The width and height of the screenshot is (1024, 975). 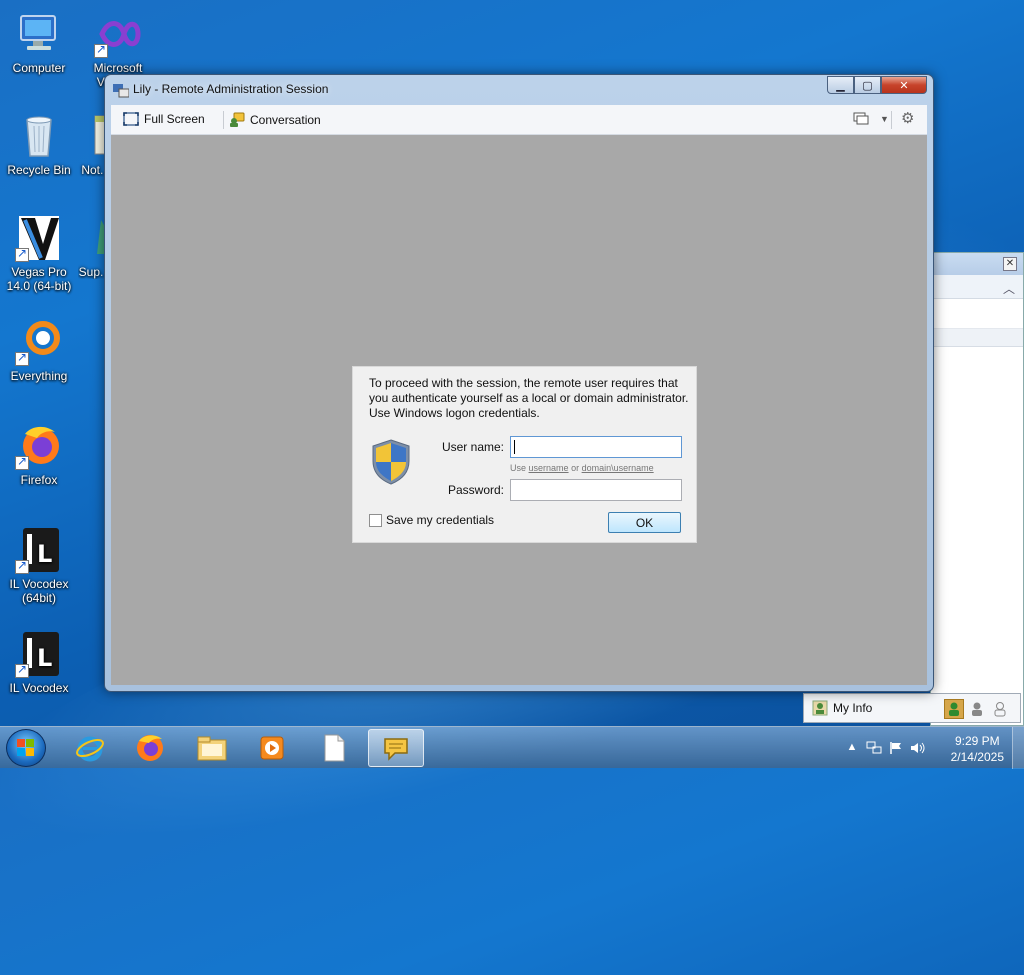 What do you see at coordinates (548, 468) in the screenshot?
I see `hint-username: username` at bounding box center [548, 468].